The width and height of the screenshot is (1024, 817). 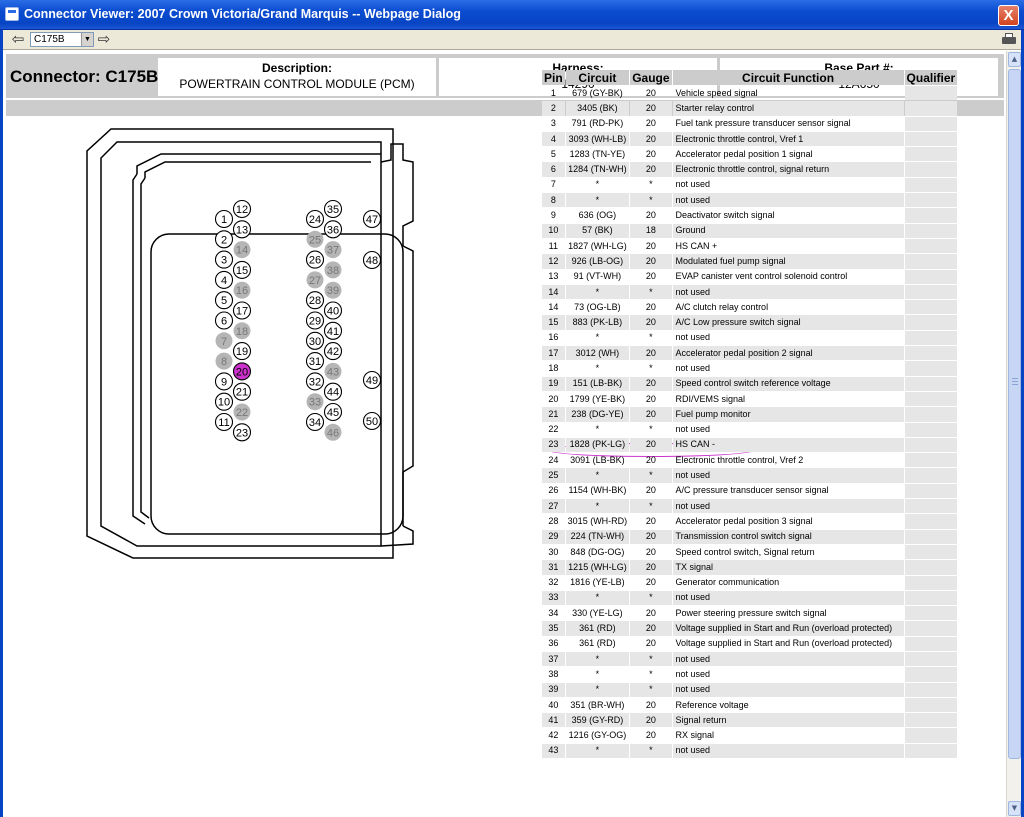 What do you see at coordinates (224, 341) in the screenshot?
I see `connector-pin: 7` at bounding box center [224, 341].